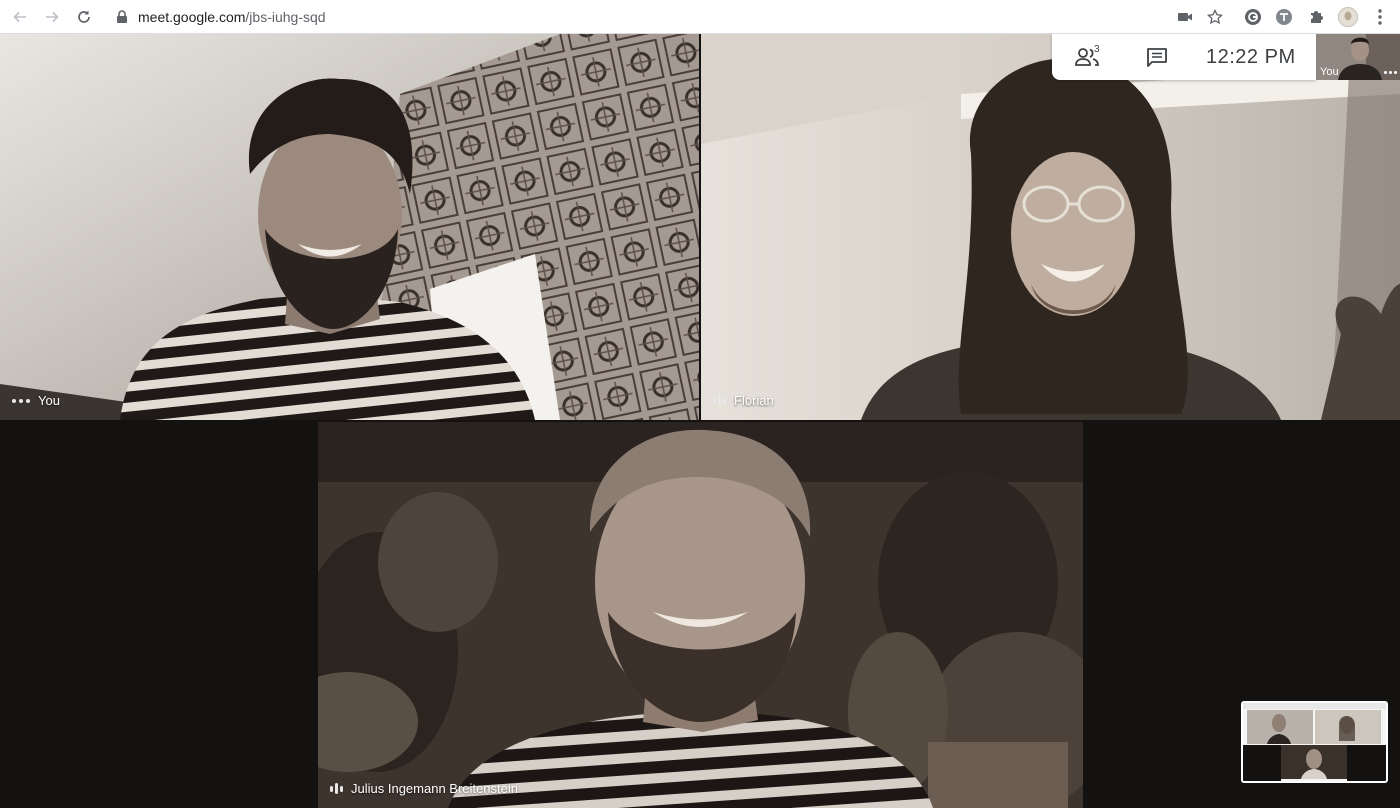 This screenshot has width=1400, height=808. I want to click on participant-name: You, so click(49, 400).